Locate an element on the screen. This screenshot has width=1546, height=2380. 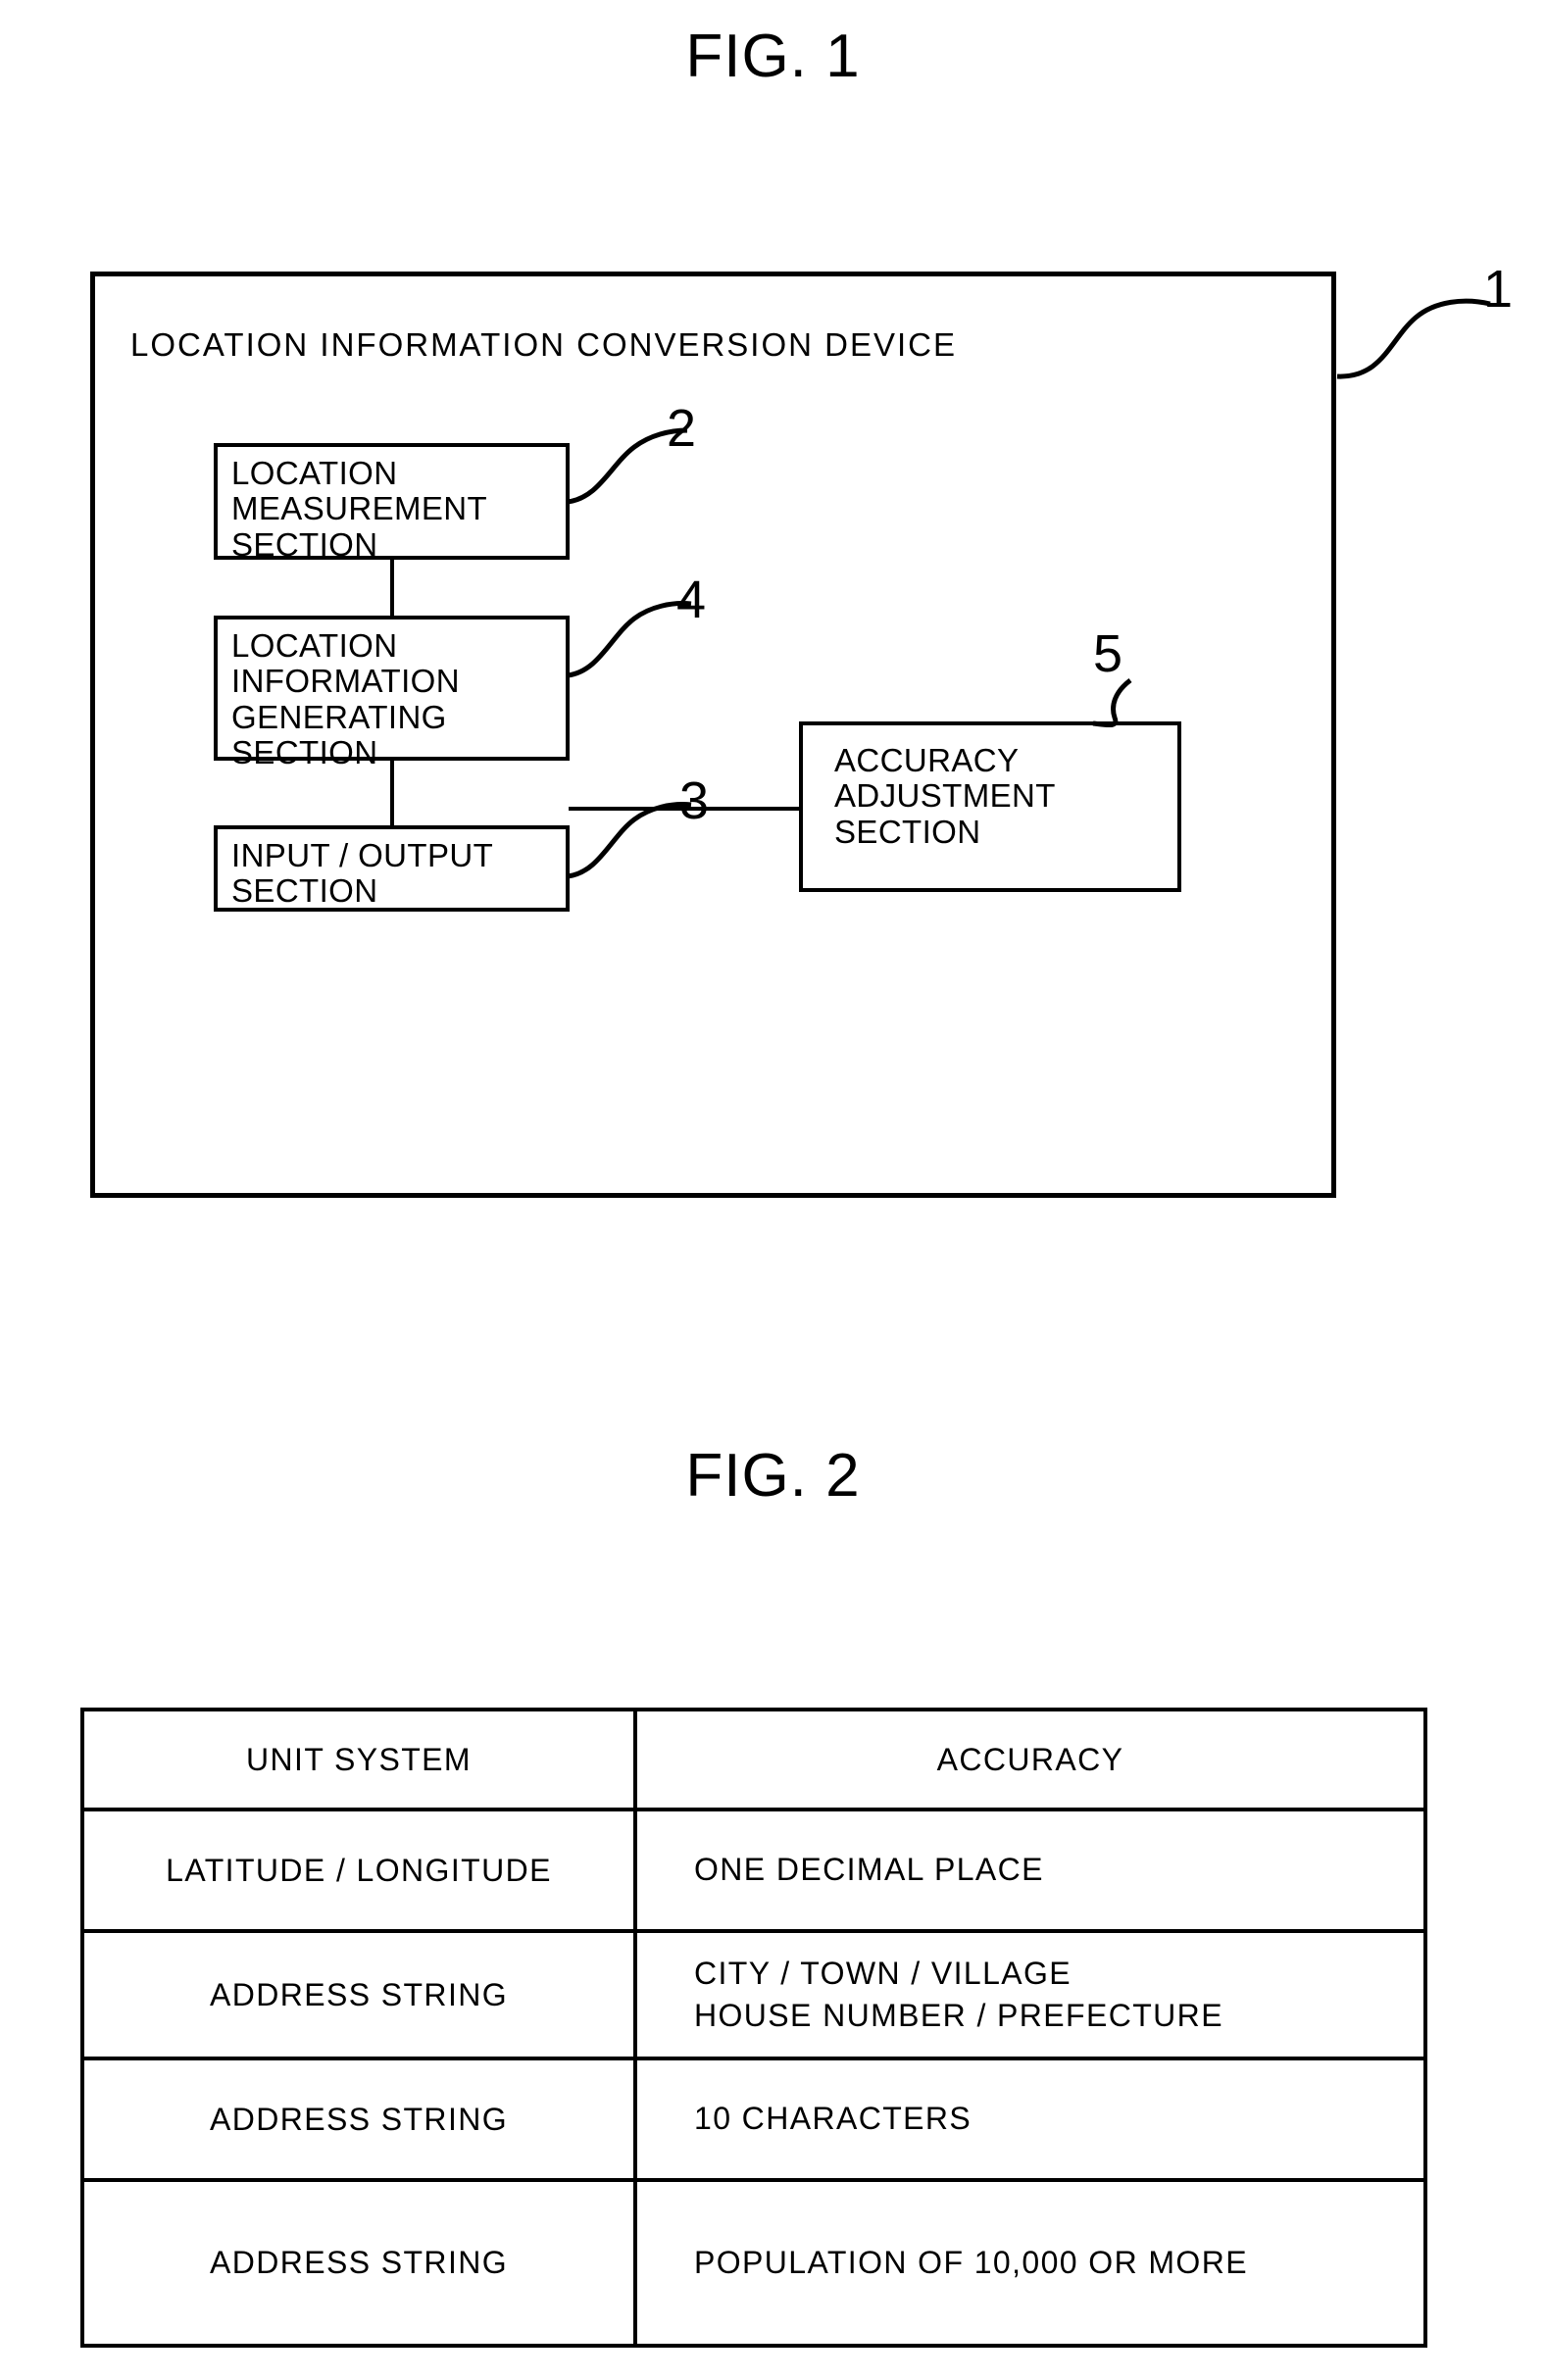
cell-accuracy: ONE DECIMAL PLACE is located at coordinates (1030, 1870).